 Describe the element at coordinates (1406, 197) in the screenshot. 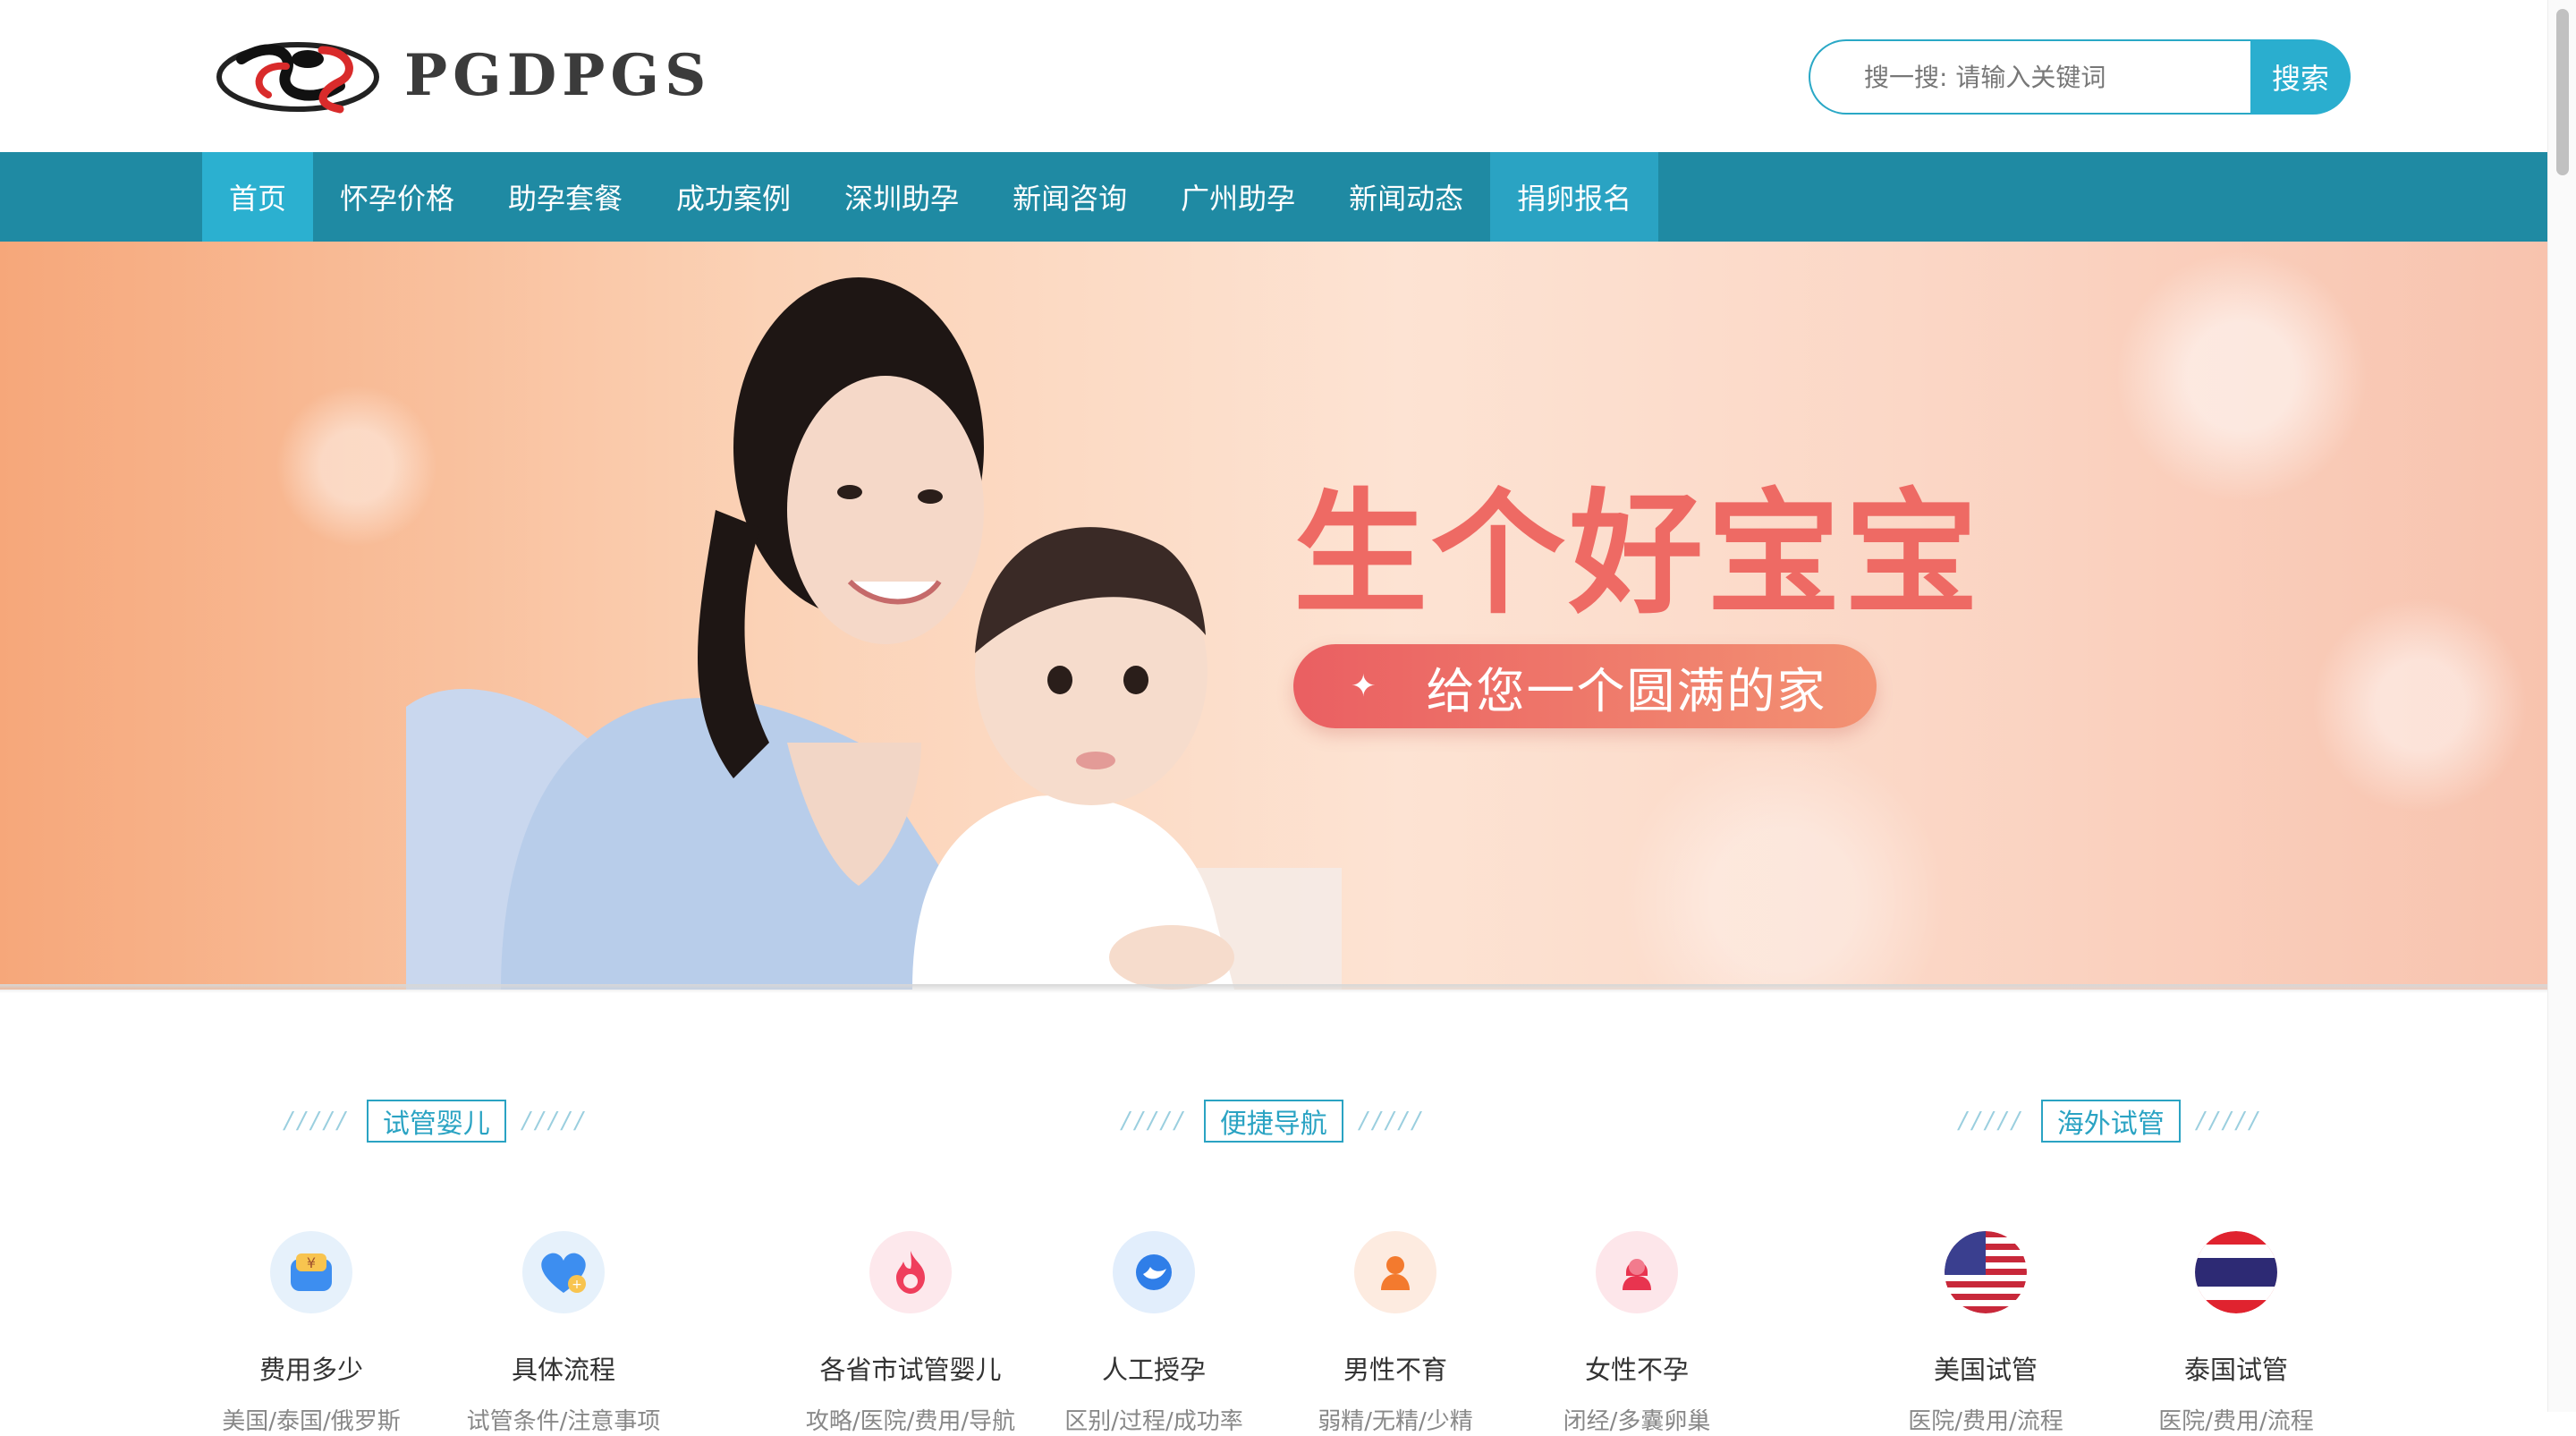

I see `nav-item-news: 新闻动态` at that location.